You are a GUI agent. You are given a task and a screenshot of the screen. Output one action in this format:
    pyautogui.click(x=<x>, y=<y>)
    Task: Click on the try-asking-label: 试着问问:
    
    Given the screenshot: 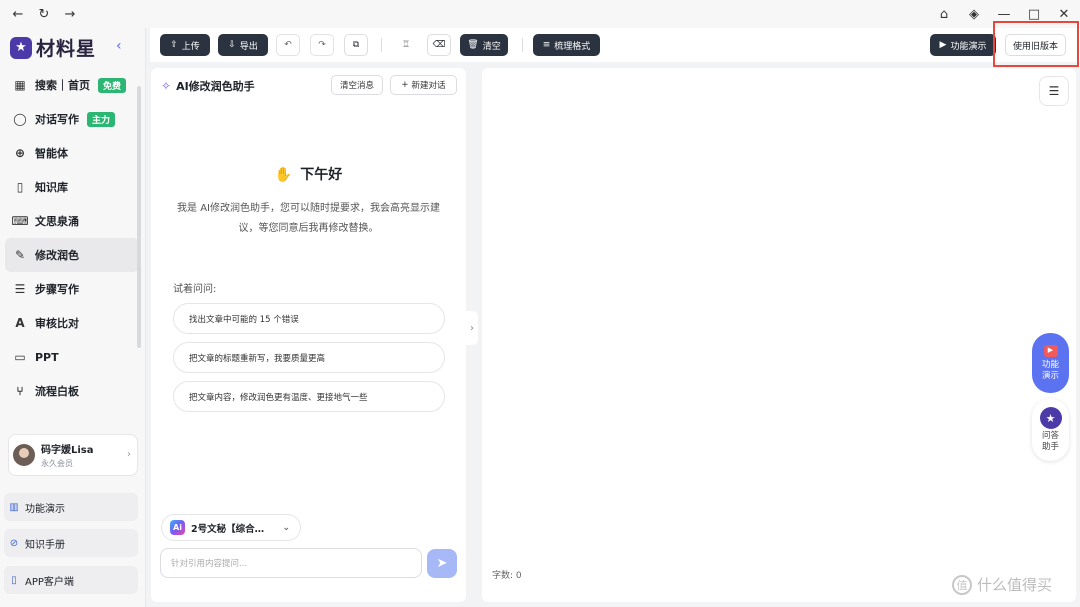 What is the action you would take?
    pyautogui.click(x=195, y=289)
    